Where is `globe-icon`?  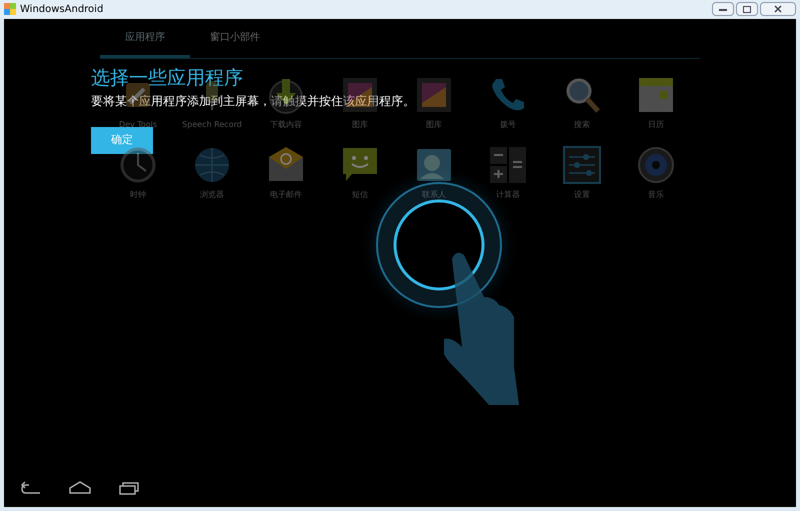 globe-icon is located at coordinates (212, 165).